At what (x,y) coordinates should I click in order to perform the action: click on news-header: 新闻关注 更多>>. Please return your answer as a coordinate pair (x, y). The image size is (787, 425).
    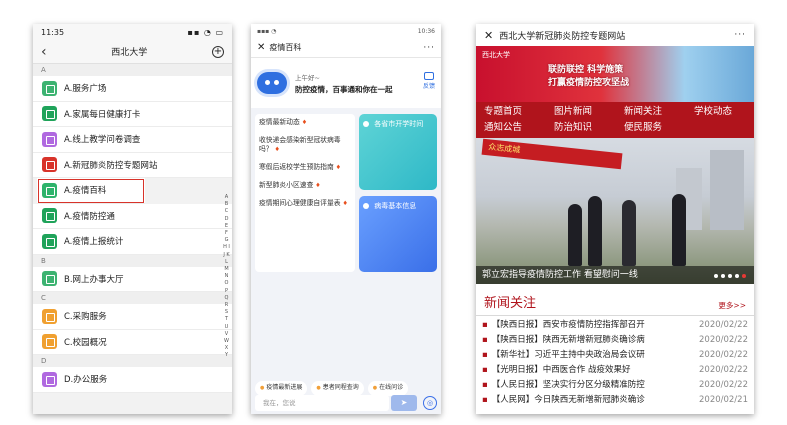
    Looking at the image, I should click on (615, 300).